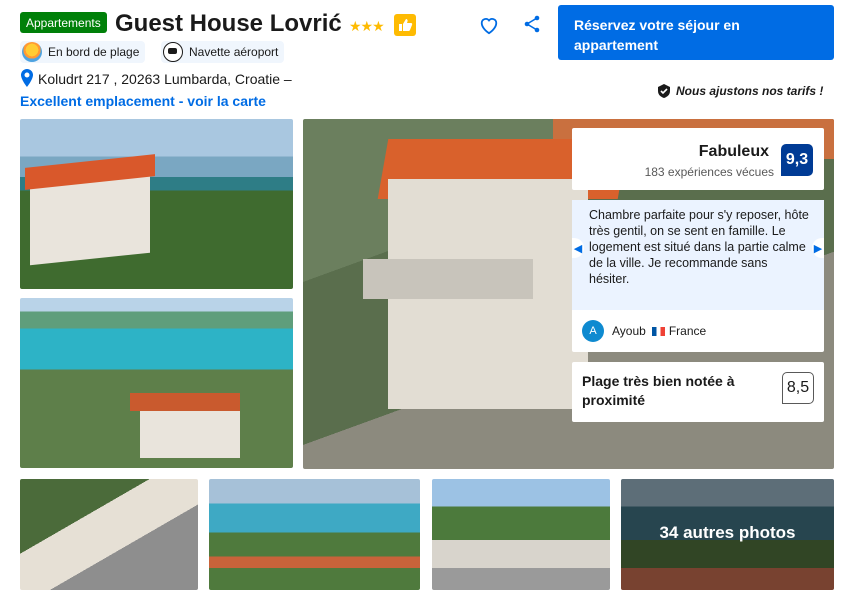  Describe the element at coordinates (173, 52) in the screenshot. I see `shuttle-icon` at that location.